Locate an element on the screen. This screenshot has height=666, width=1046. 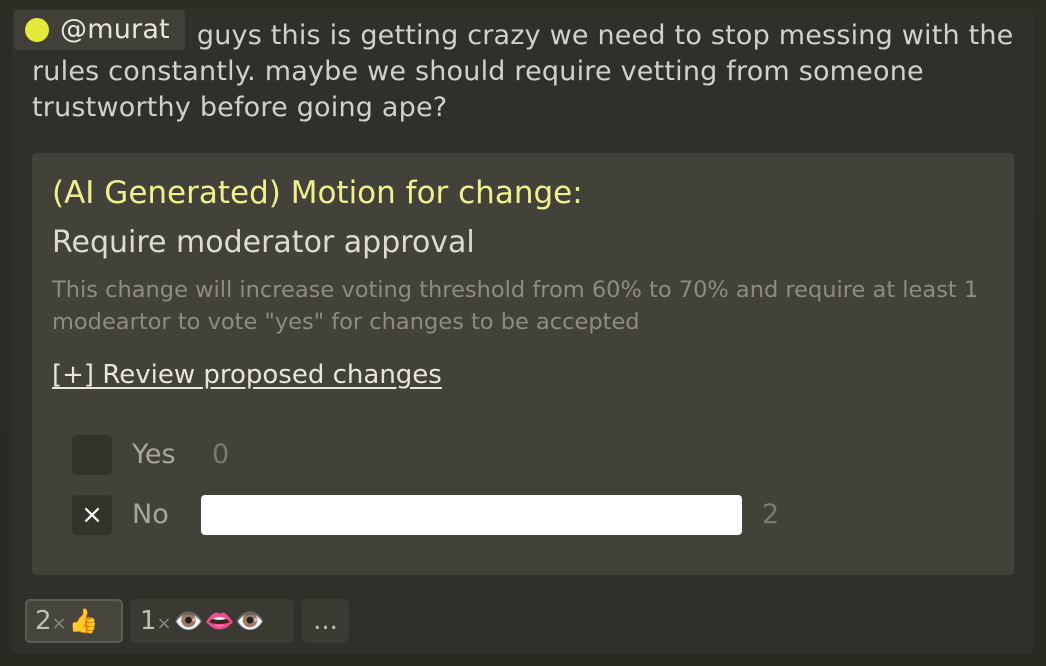
reaction-eyes-mouth: 1×👁️👄👁️ is located at coordinates (212, 621).